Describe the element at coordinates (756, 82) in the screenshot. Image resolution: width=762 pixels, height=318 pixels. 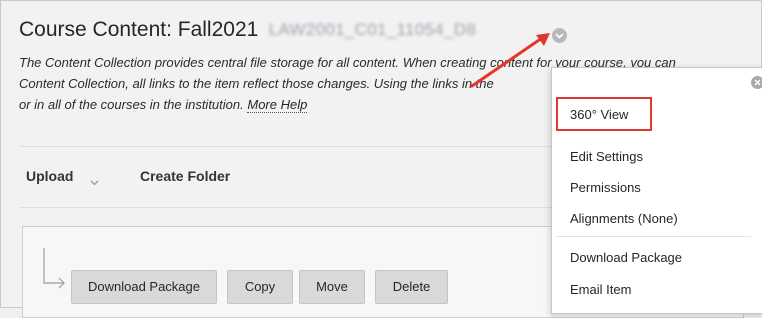
I see `close-icon` at that location.